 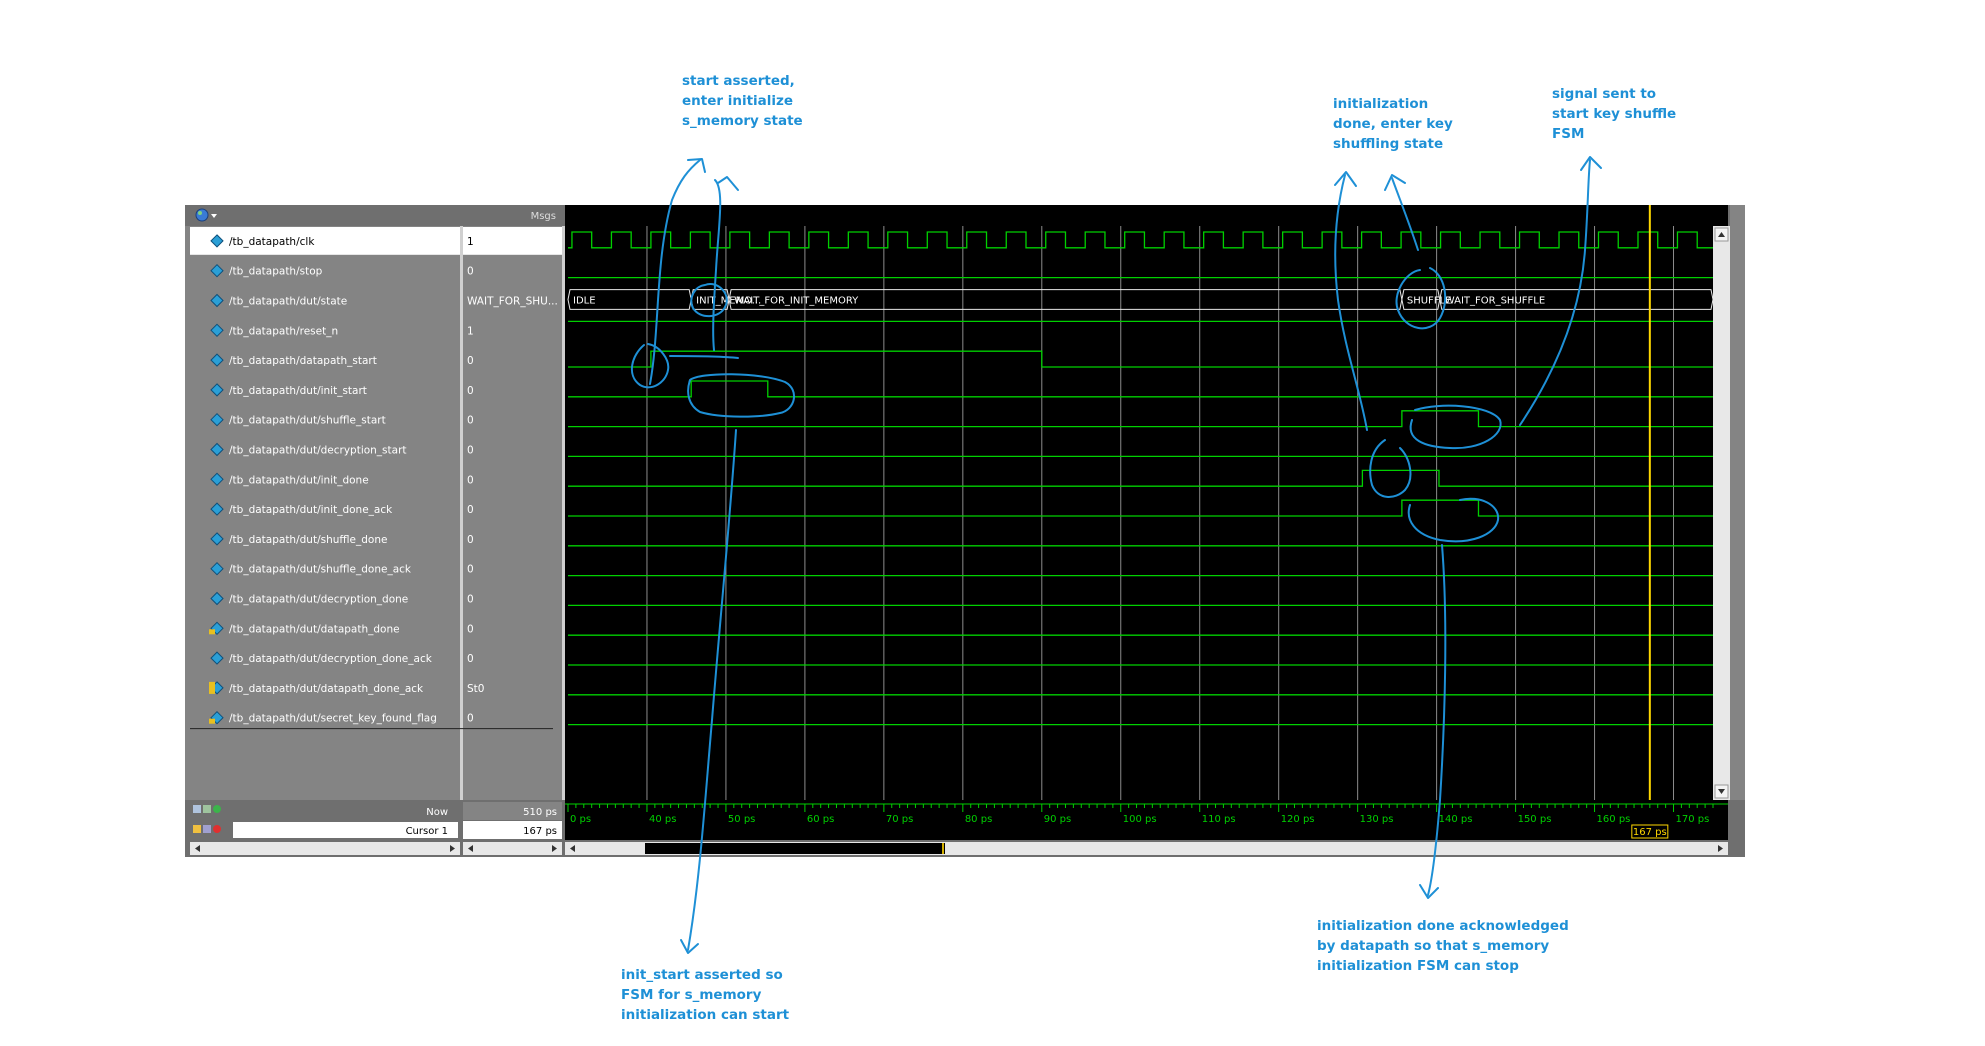 What do you see at coordinates (512, 513) in the screenshot?
I see `value-panel` at bounding box center [512, 513].